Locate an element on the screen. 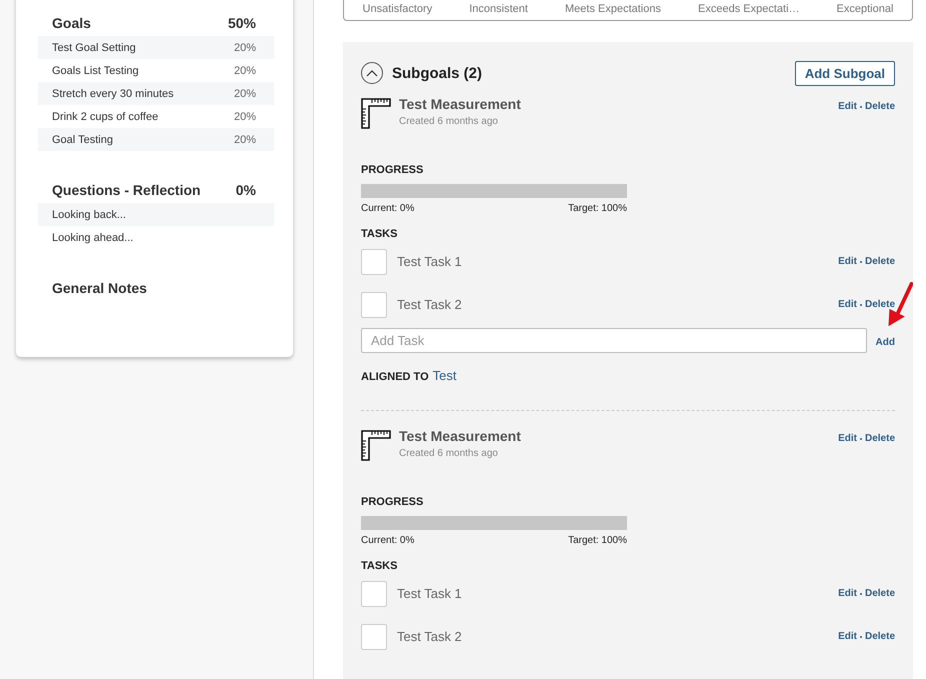 The image size is (926, 679). rating-label: Inconsistent is located at coordinates (498, 9).